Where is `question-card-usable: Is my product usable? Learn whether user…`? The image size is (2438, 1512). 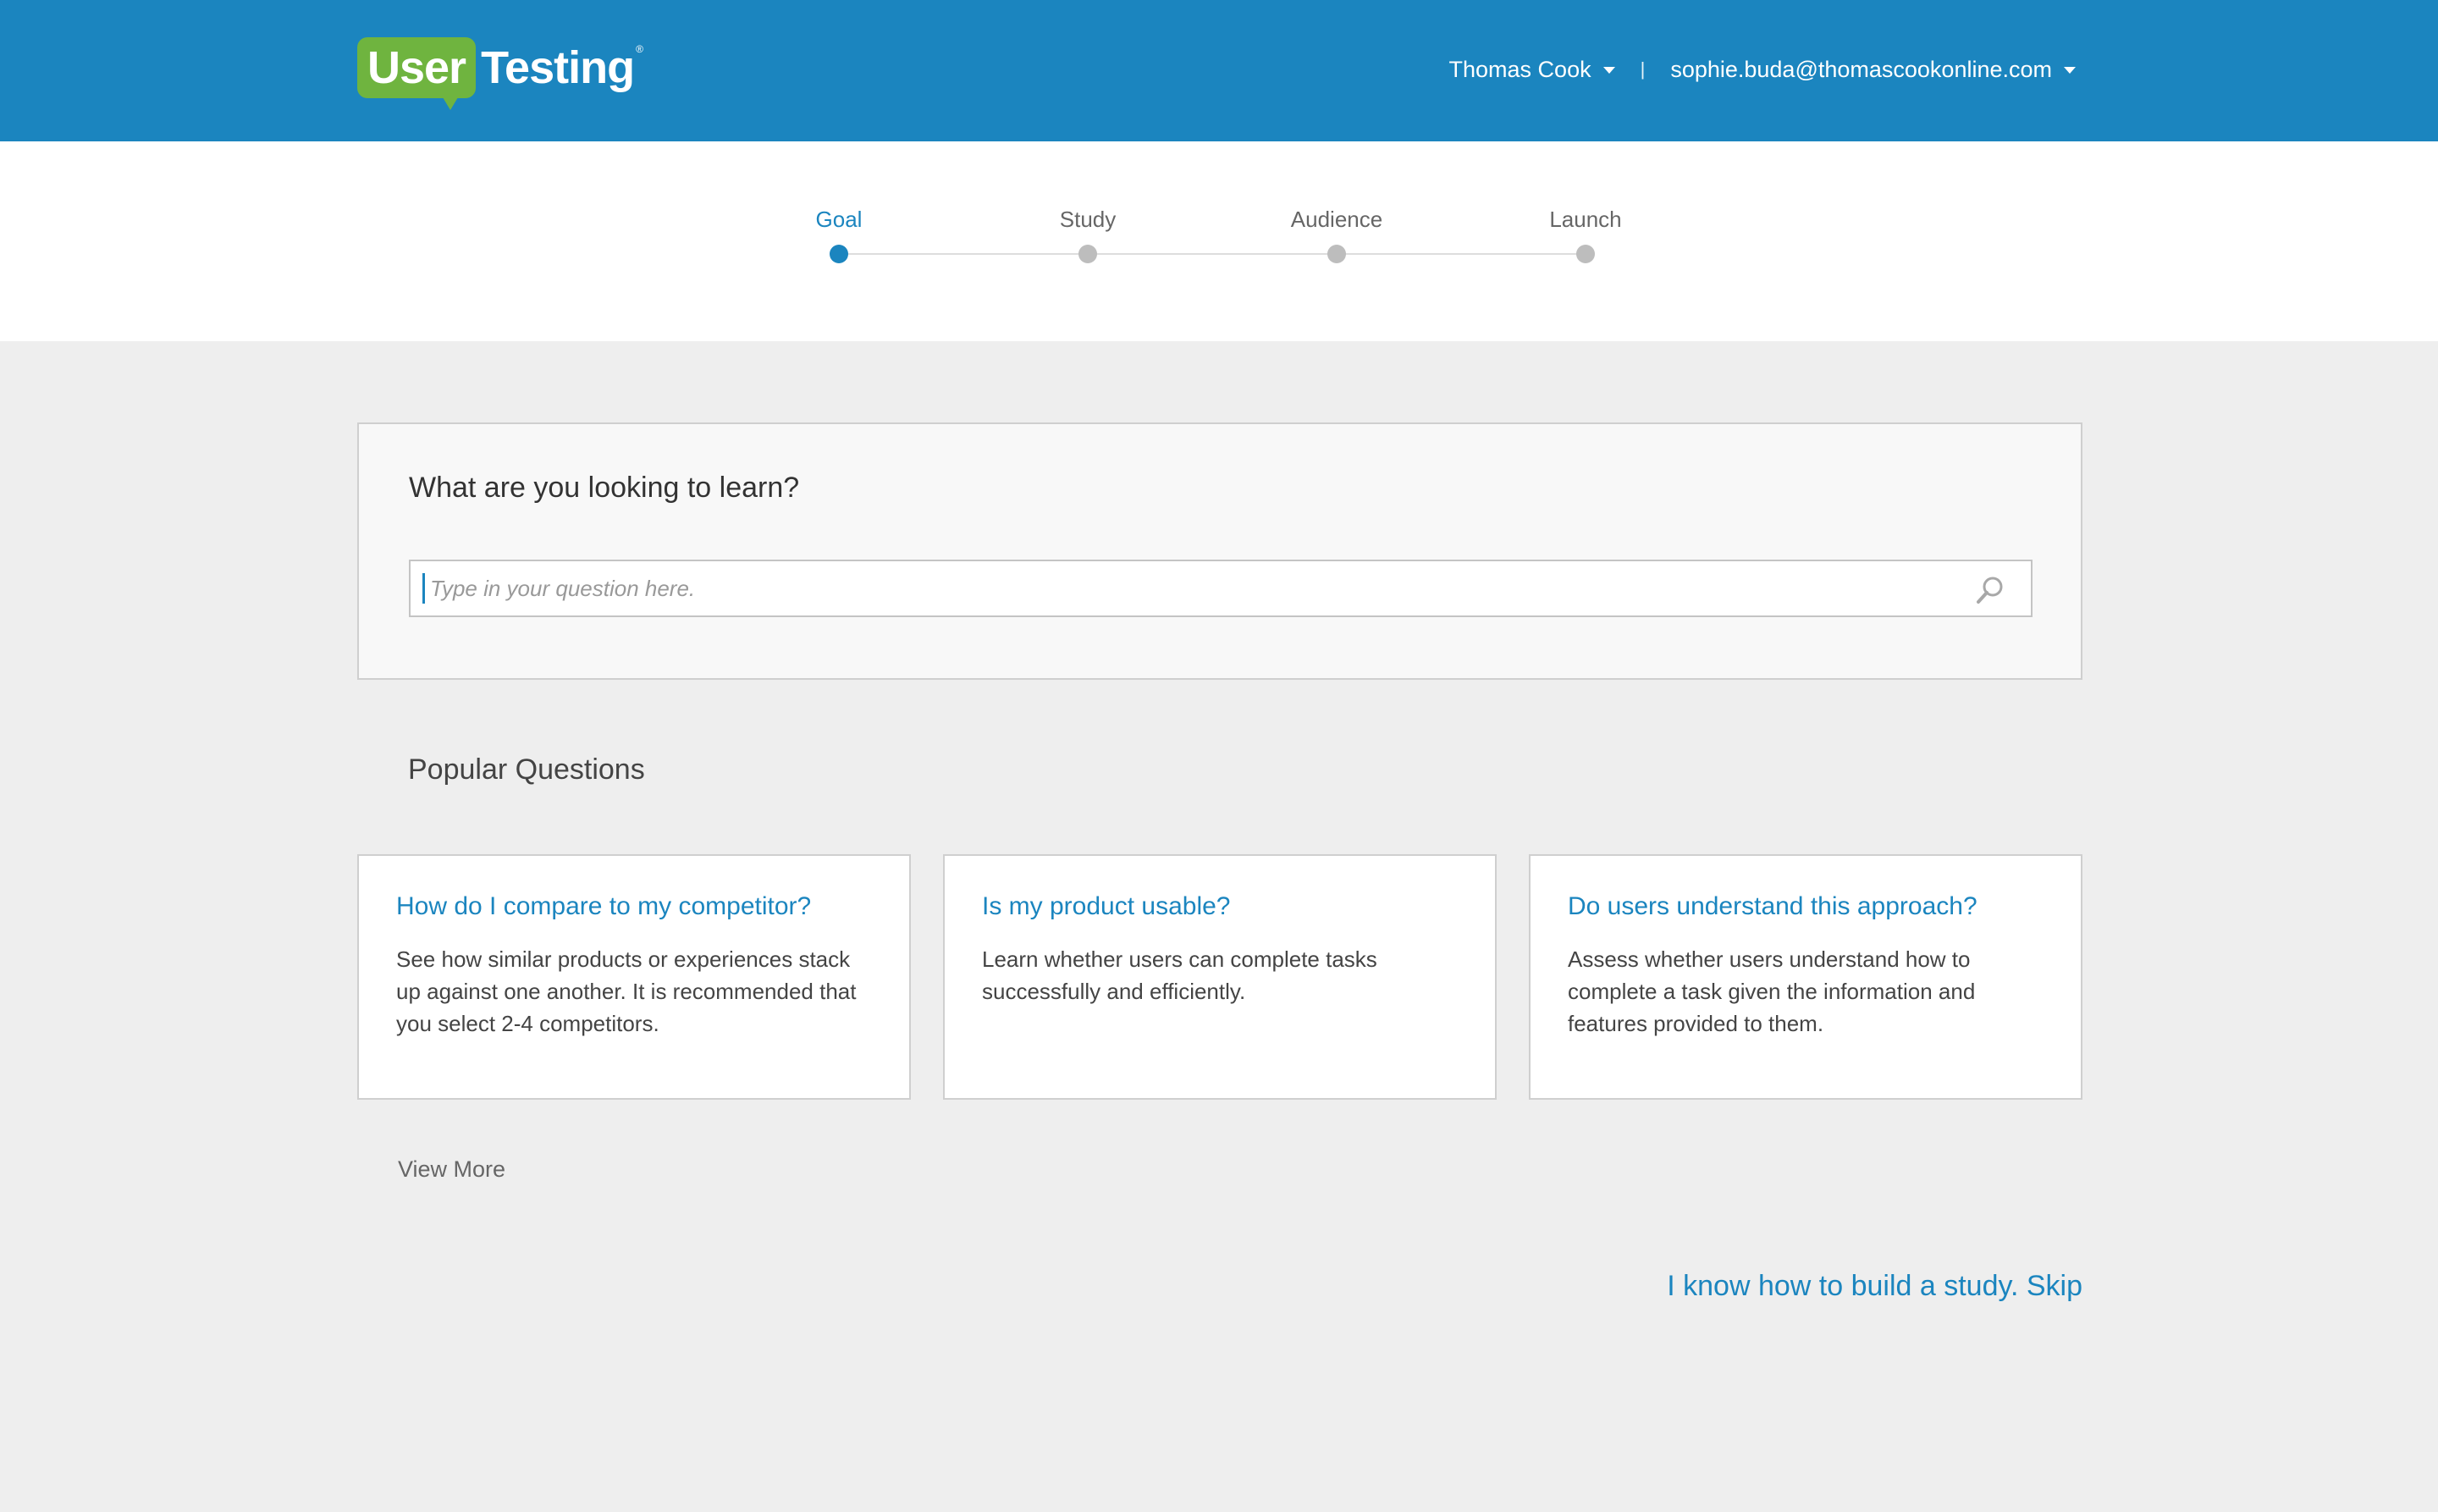 question-card-usable: Is my product usable? Learn whether user… is located at coordinates (1220, 977).